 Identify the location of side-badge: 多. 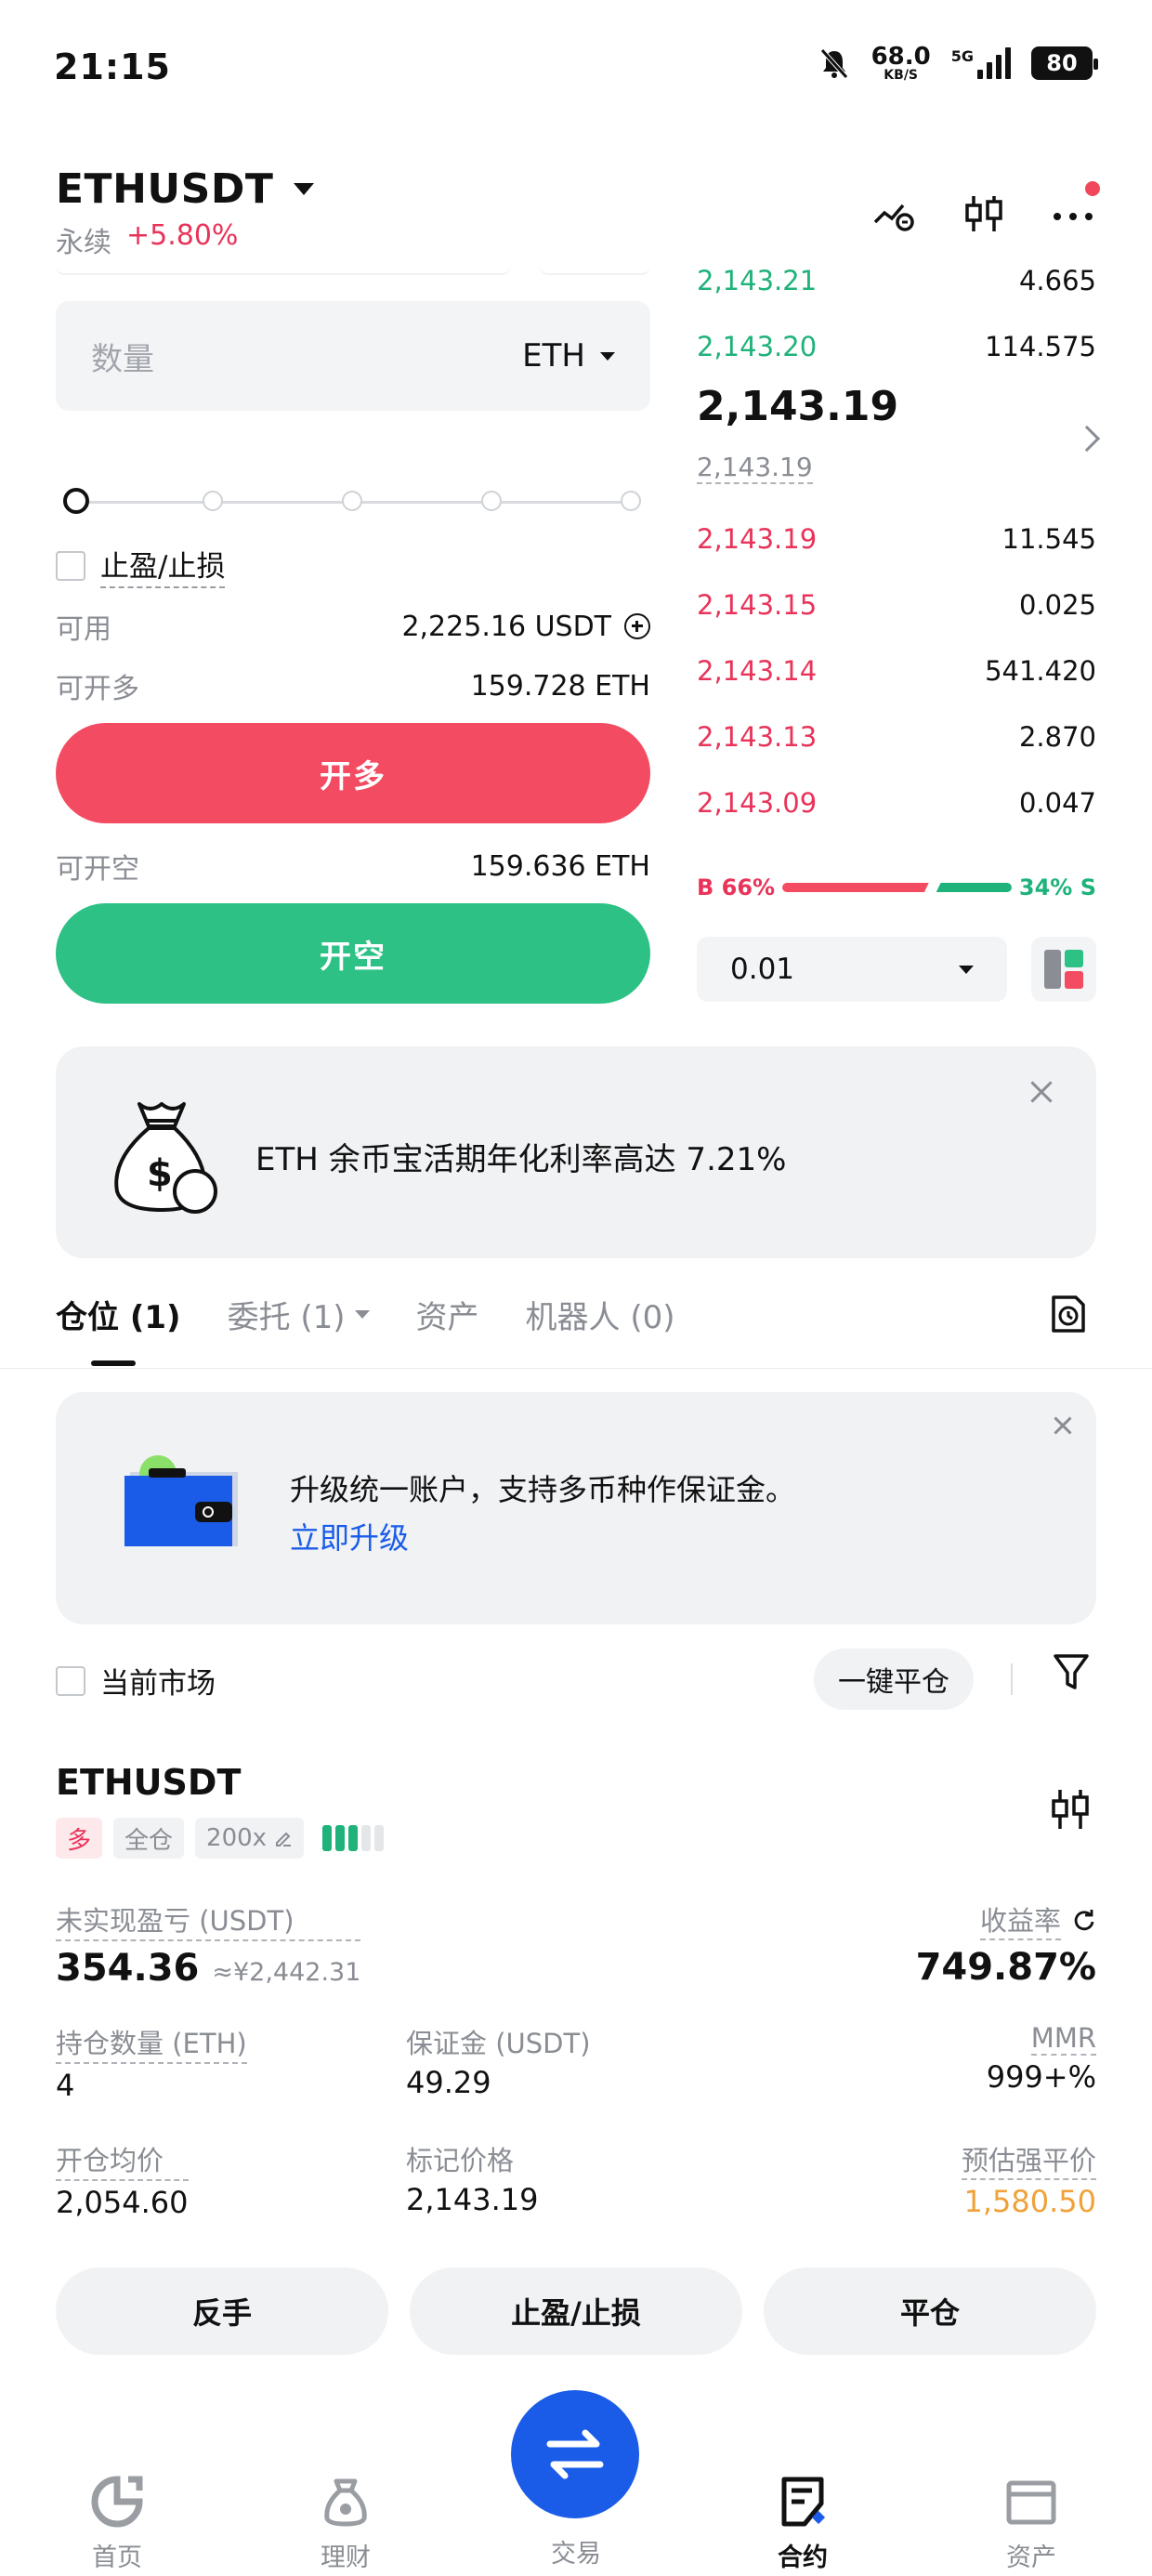
(79, 1838).